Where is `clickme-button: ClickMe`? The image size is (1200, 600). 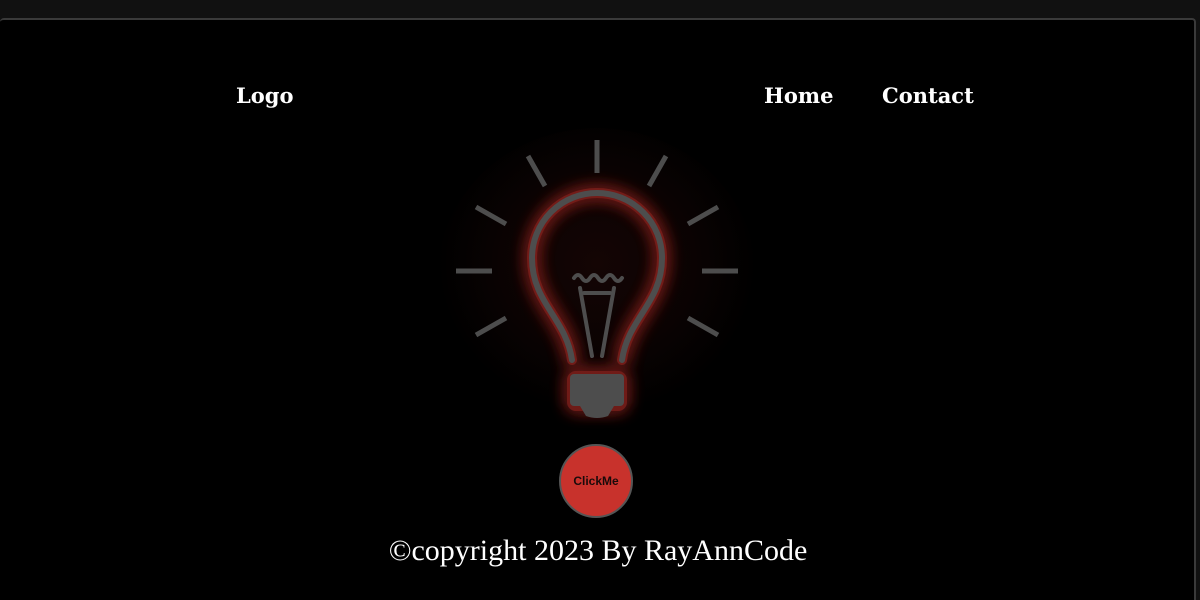 clickme-button: ClickMe is located at coordinates (596, 481).